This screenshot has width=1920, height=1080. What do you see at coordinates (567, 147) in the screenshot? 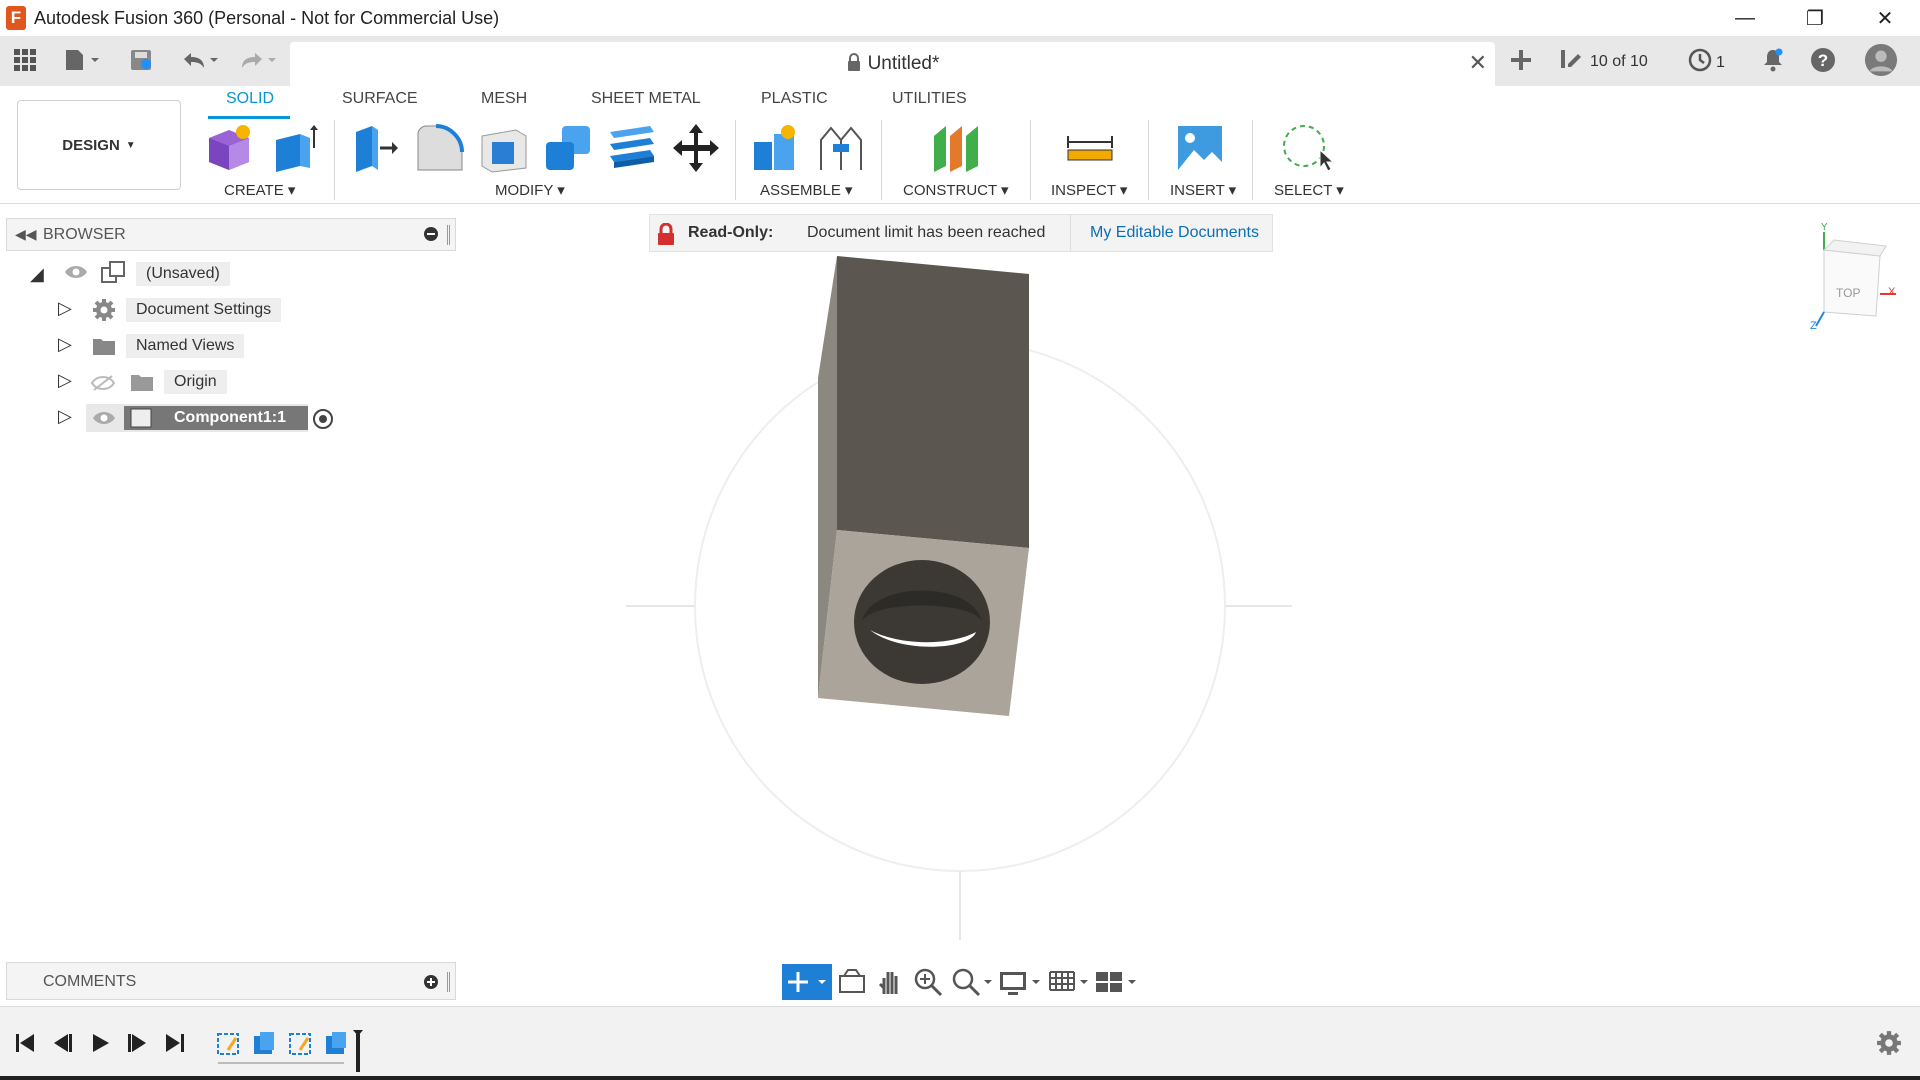
I see `combine-icon` at bounding box center [567, 147].